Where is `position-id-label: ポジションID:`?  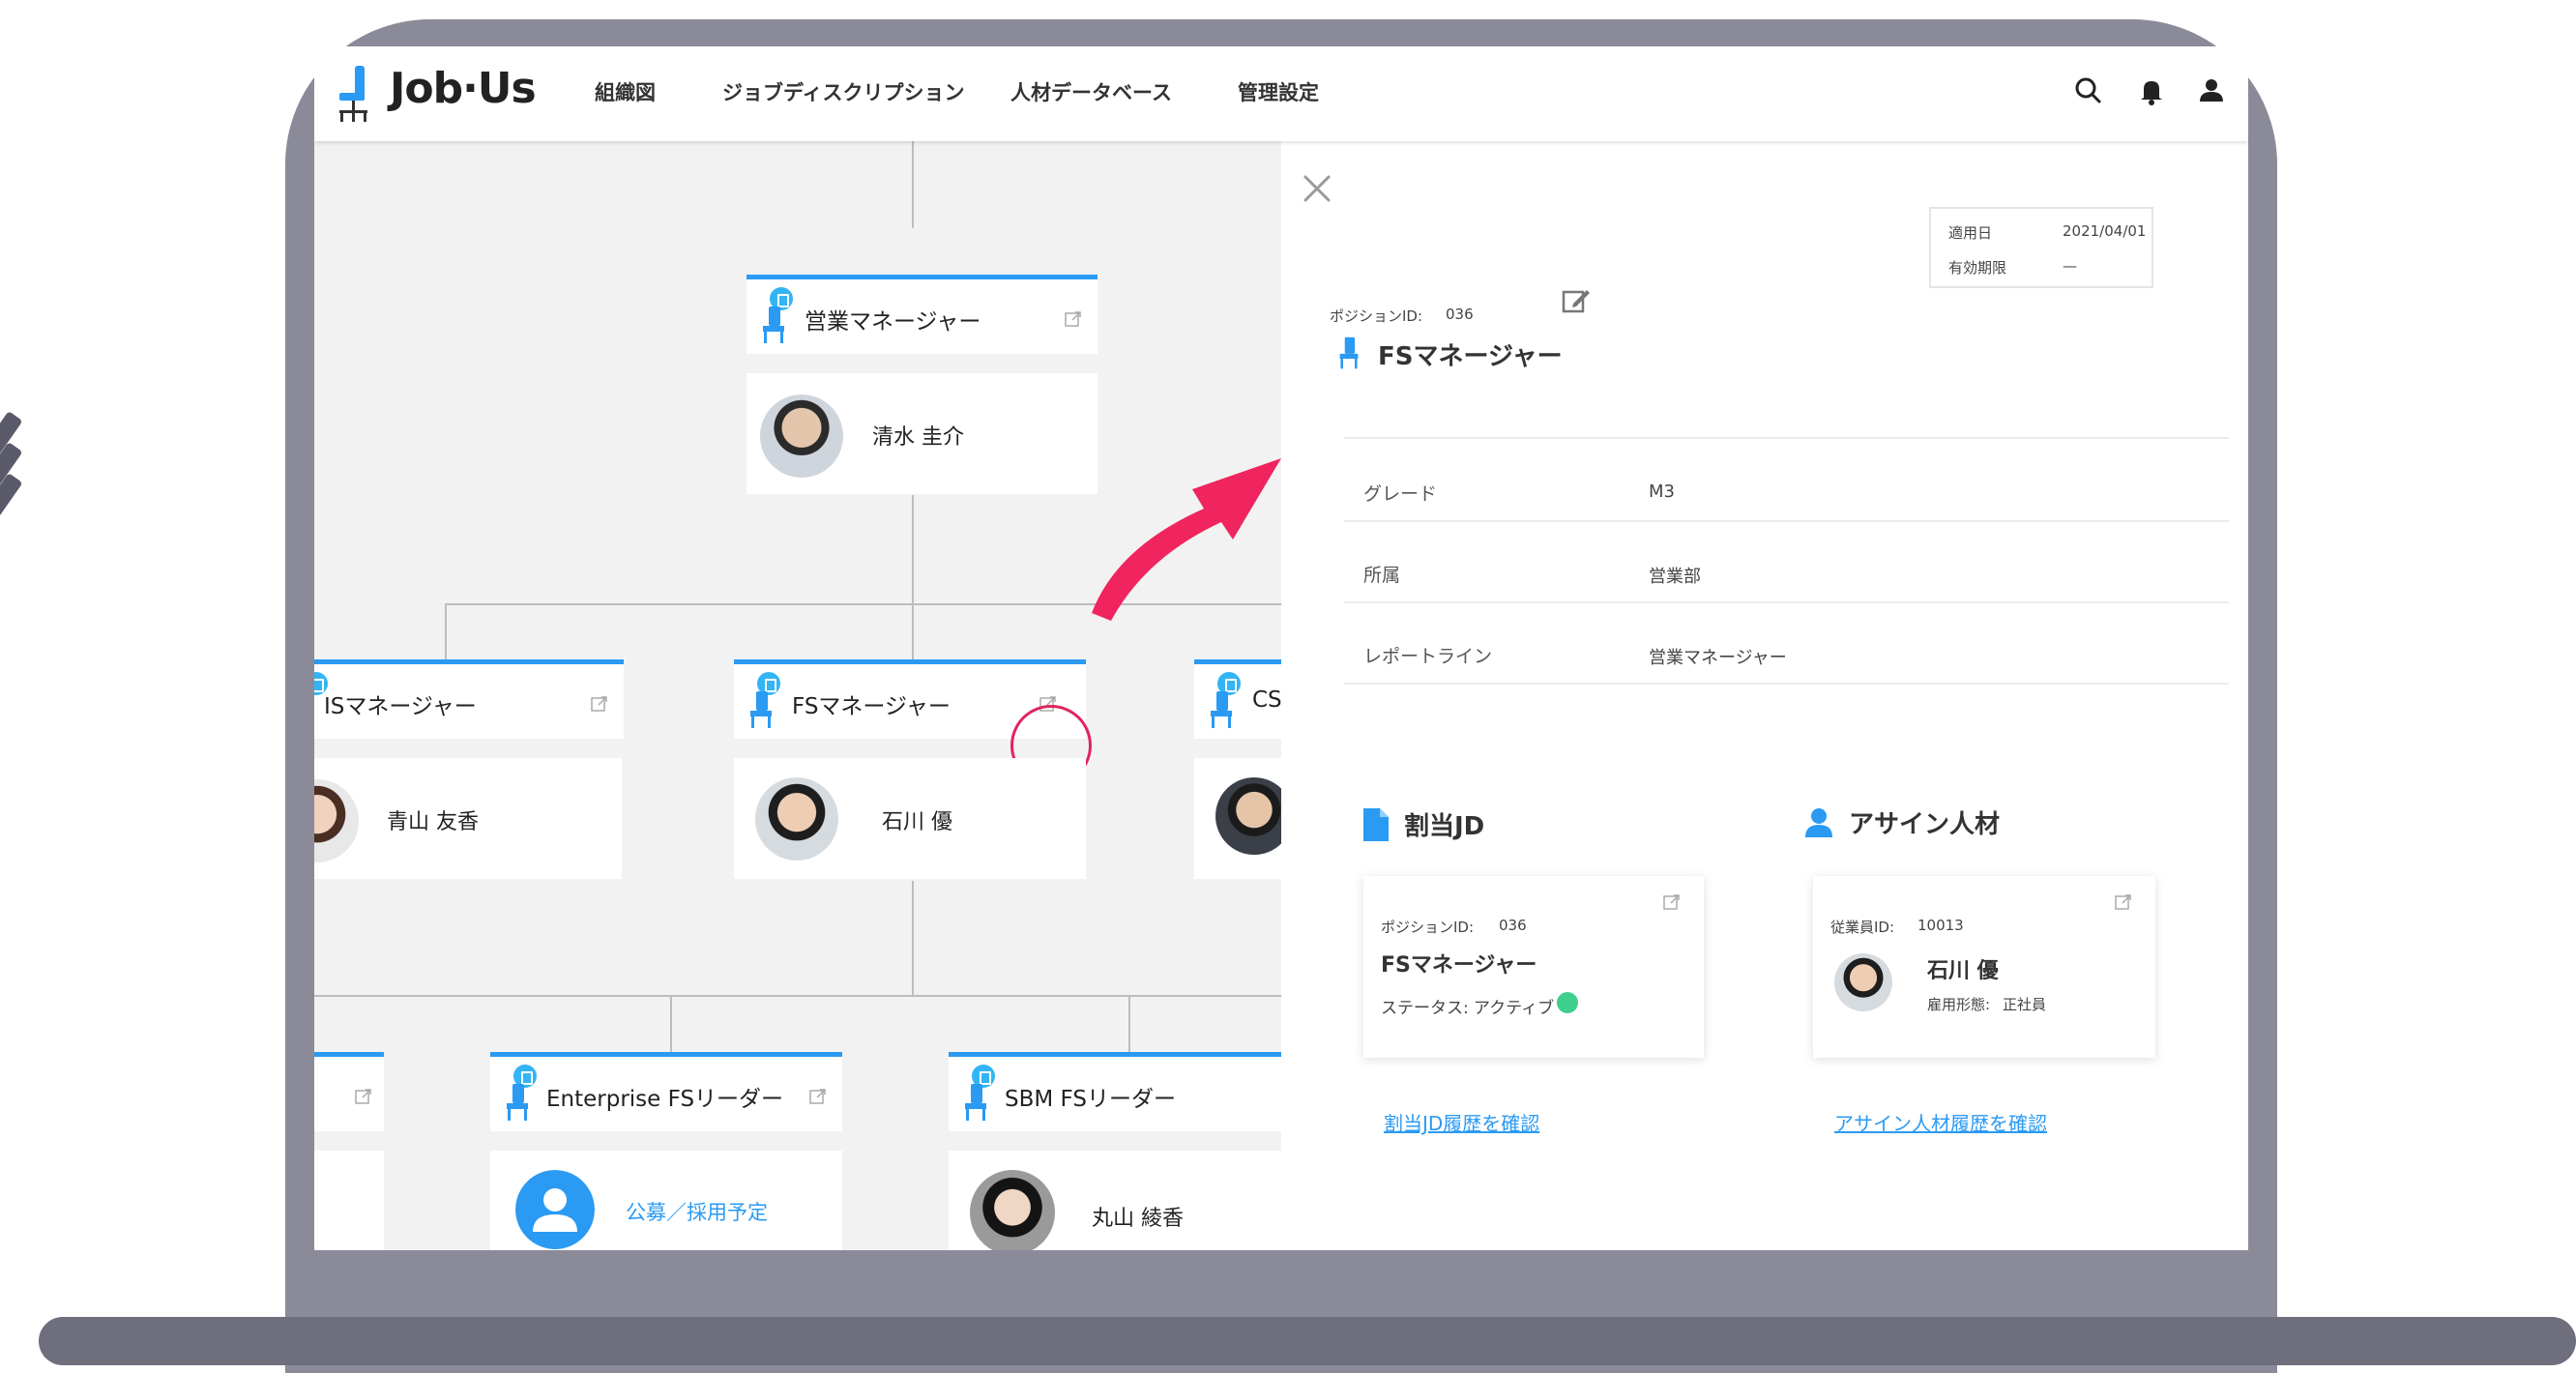 position-id-label: ポジションID: is located at coordinates (1376, 316).